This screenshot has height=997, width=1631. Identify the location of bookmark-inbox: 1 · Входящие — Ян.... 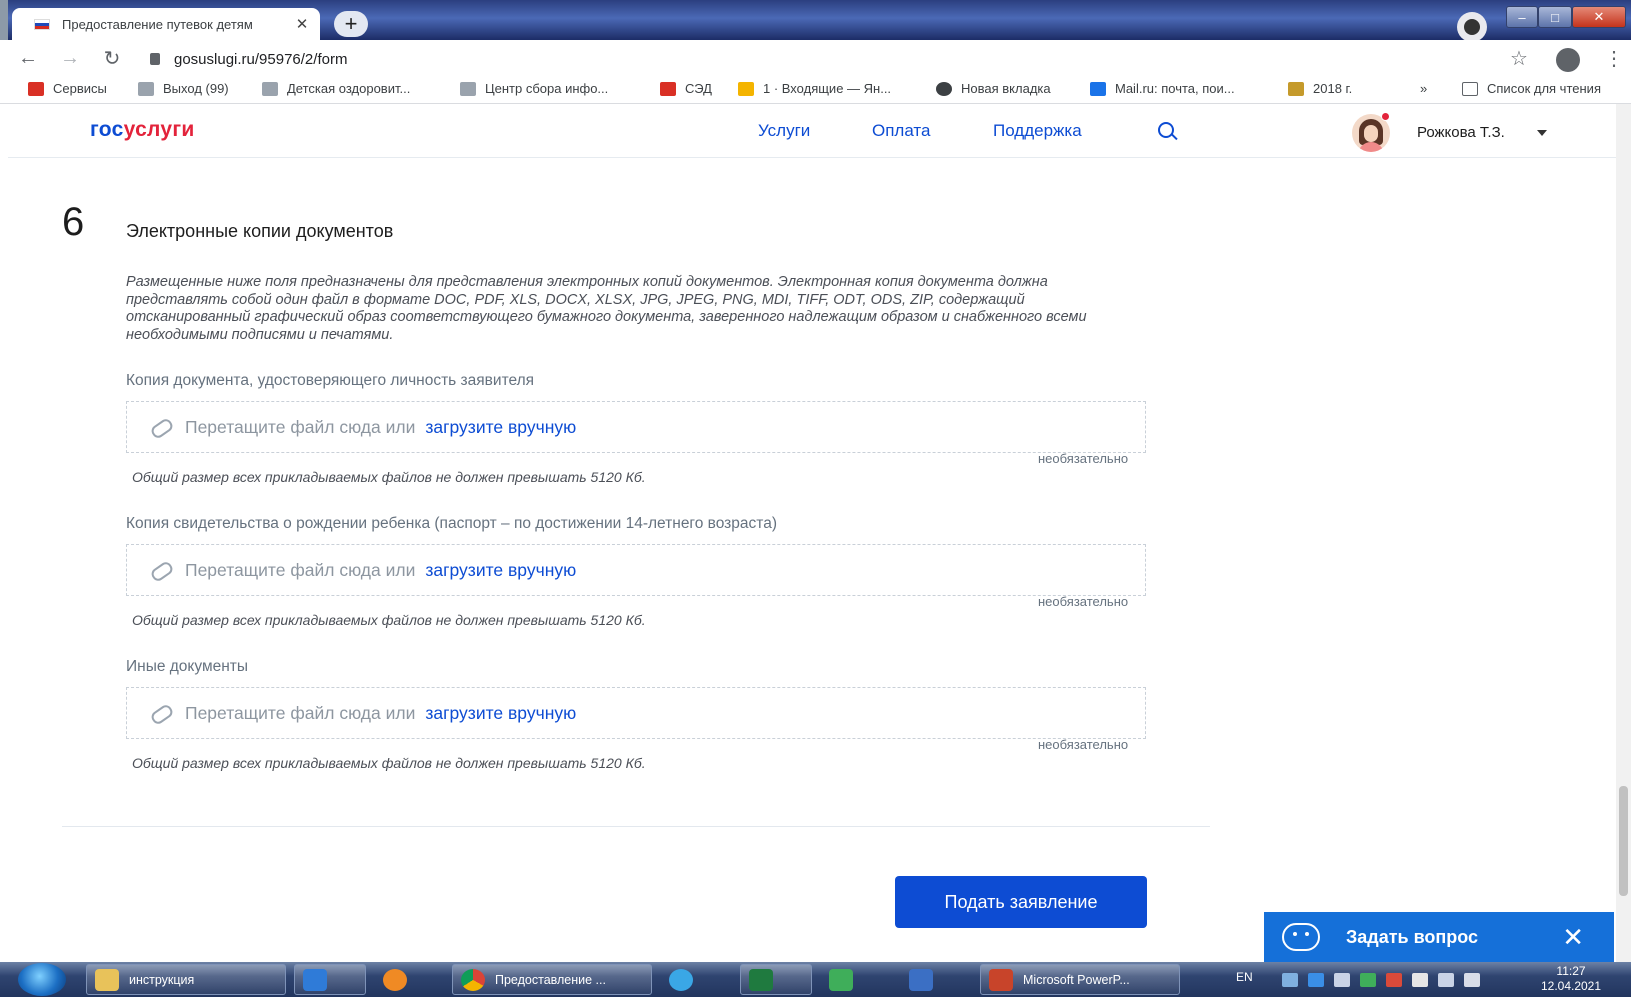
(814, 88).